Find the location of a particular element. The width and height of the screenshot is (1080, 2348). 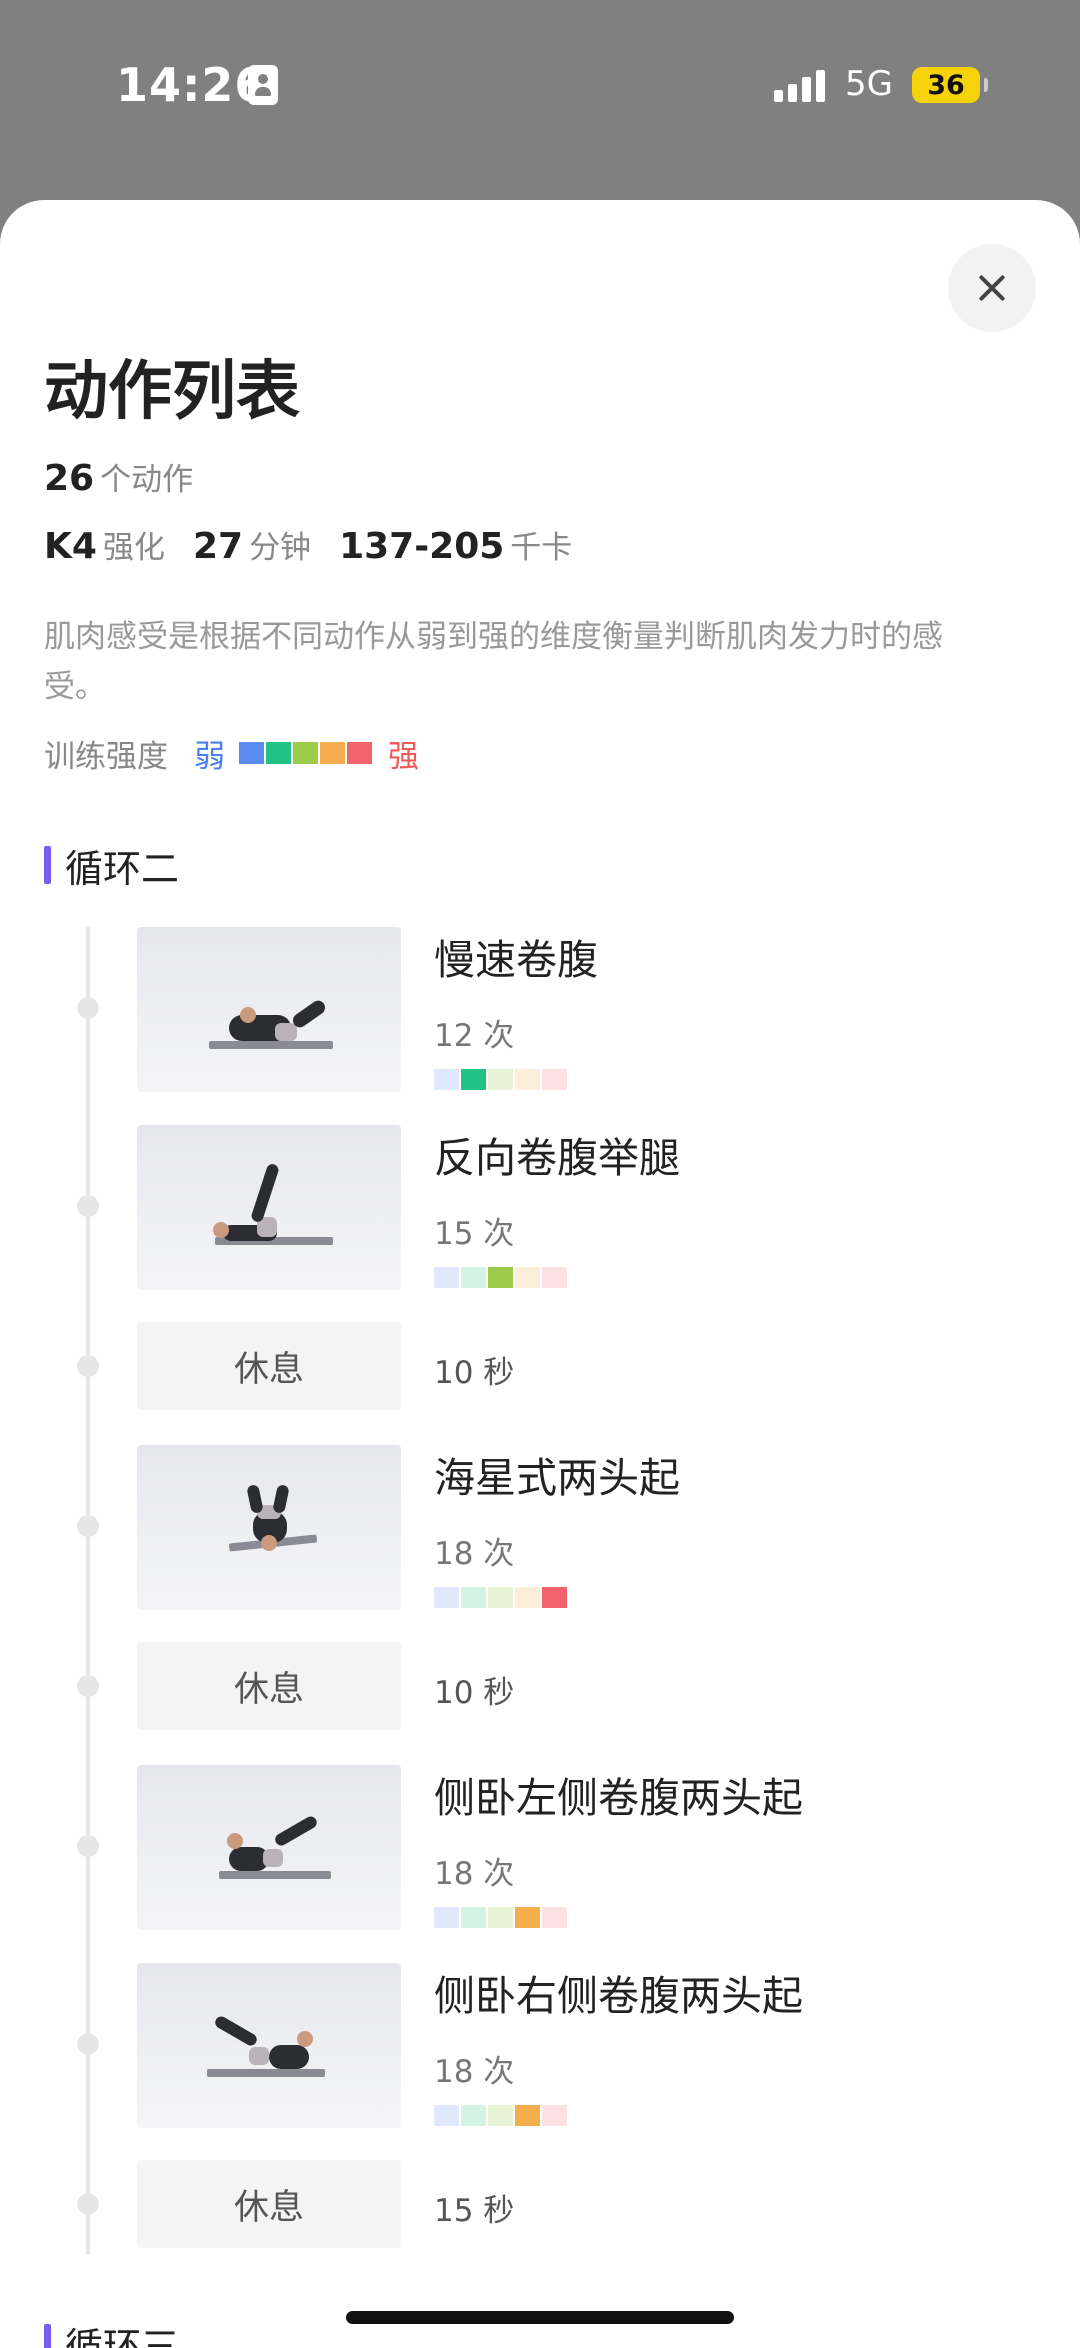

battery-level: 36 is located at coordinates (946, 85).